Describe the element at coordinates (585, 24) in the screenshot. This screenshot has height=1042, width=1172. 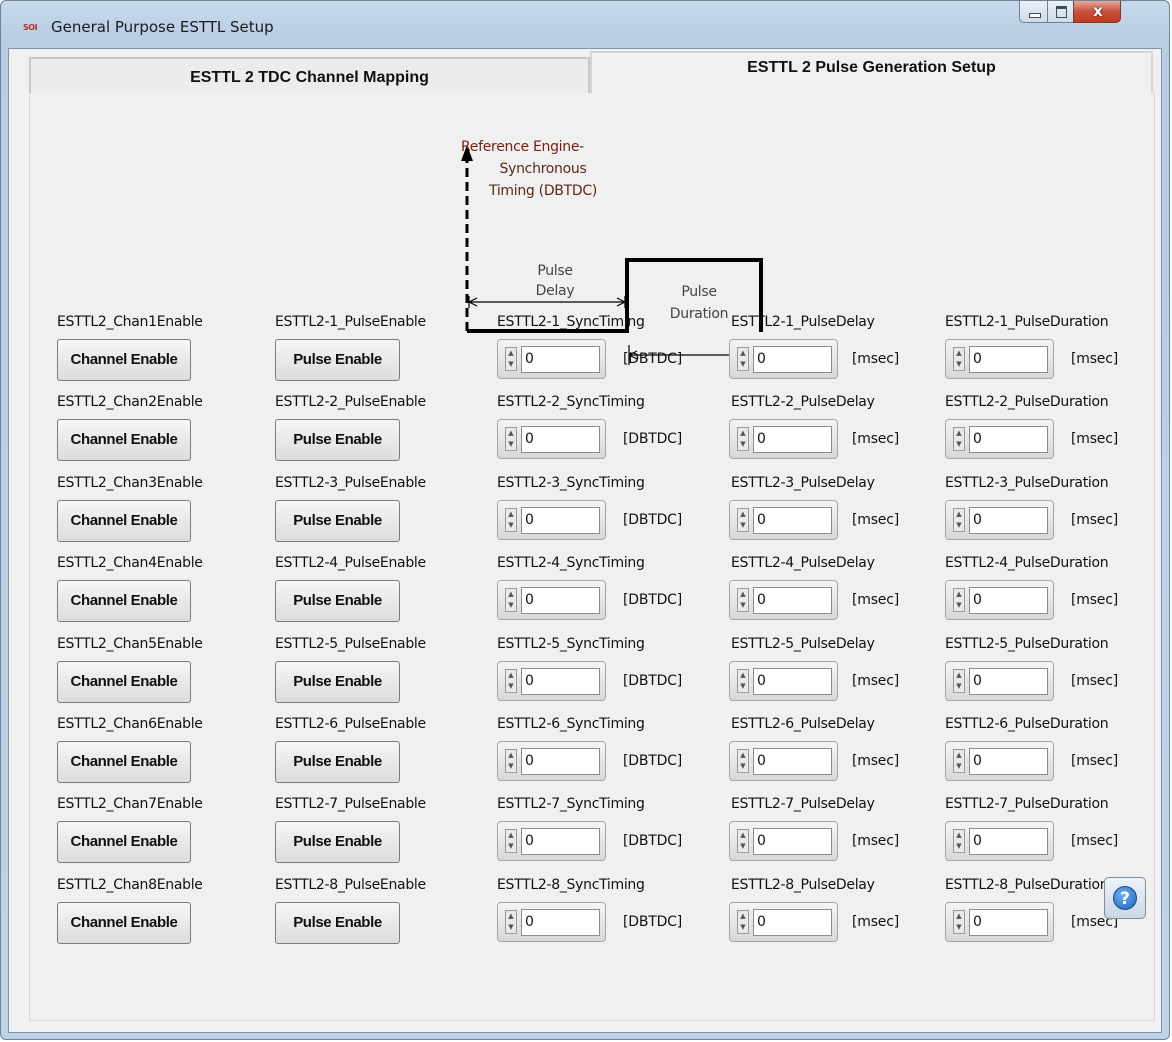
I see `title-bar: SOI General Purpose ESTTL Setup x` at that location.